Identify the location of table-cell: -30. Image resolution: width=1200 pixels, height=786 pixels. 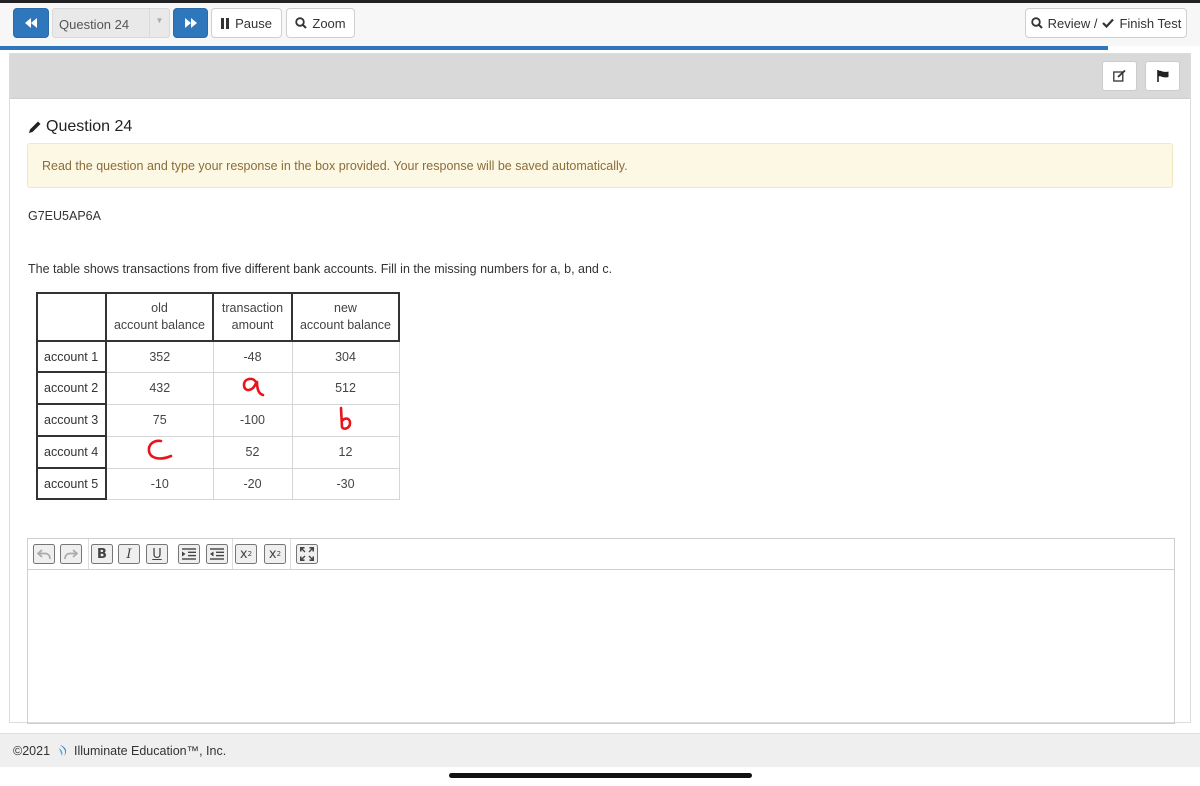
(345, 483).